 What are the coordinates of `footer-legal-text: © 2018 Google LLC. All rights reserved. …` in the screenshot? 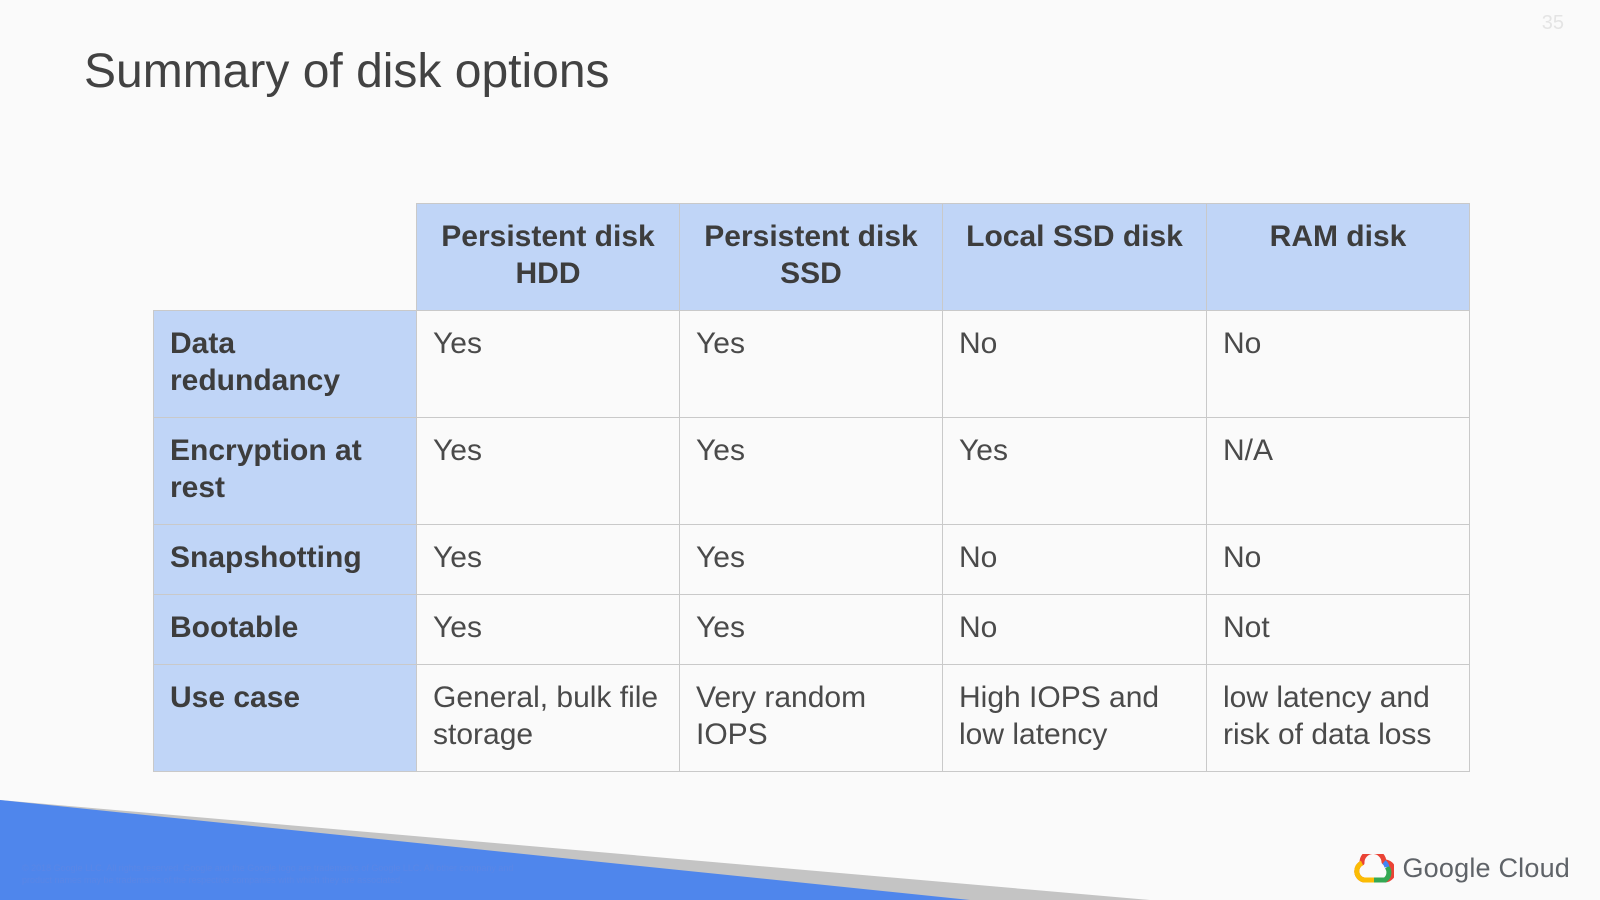 It's located at (268, 874).